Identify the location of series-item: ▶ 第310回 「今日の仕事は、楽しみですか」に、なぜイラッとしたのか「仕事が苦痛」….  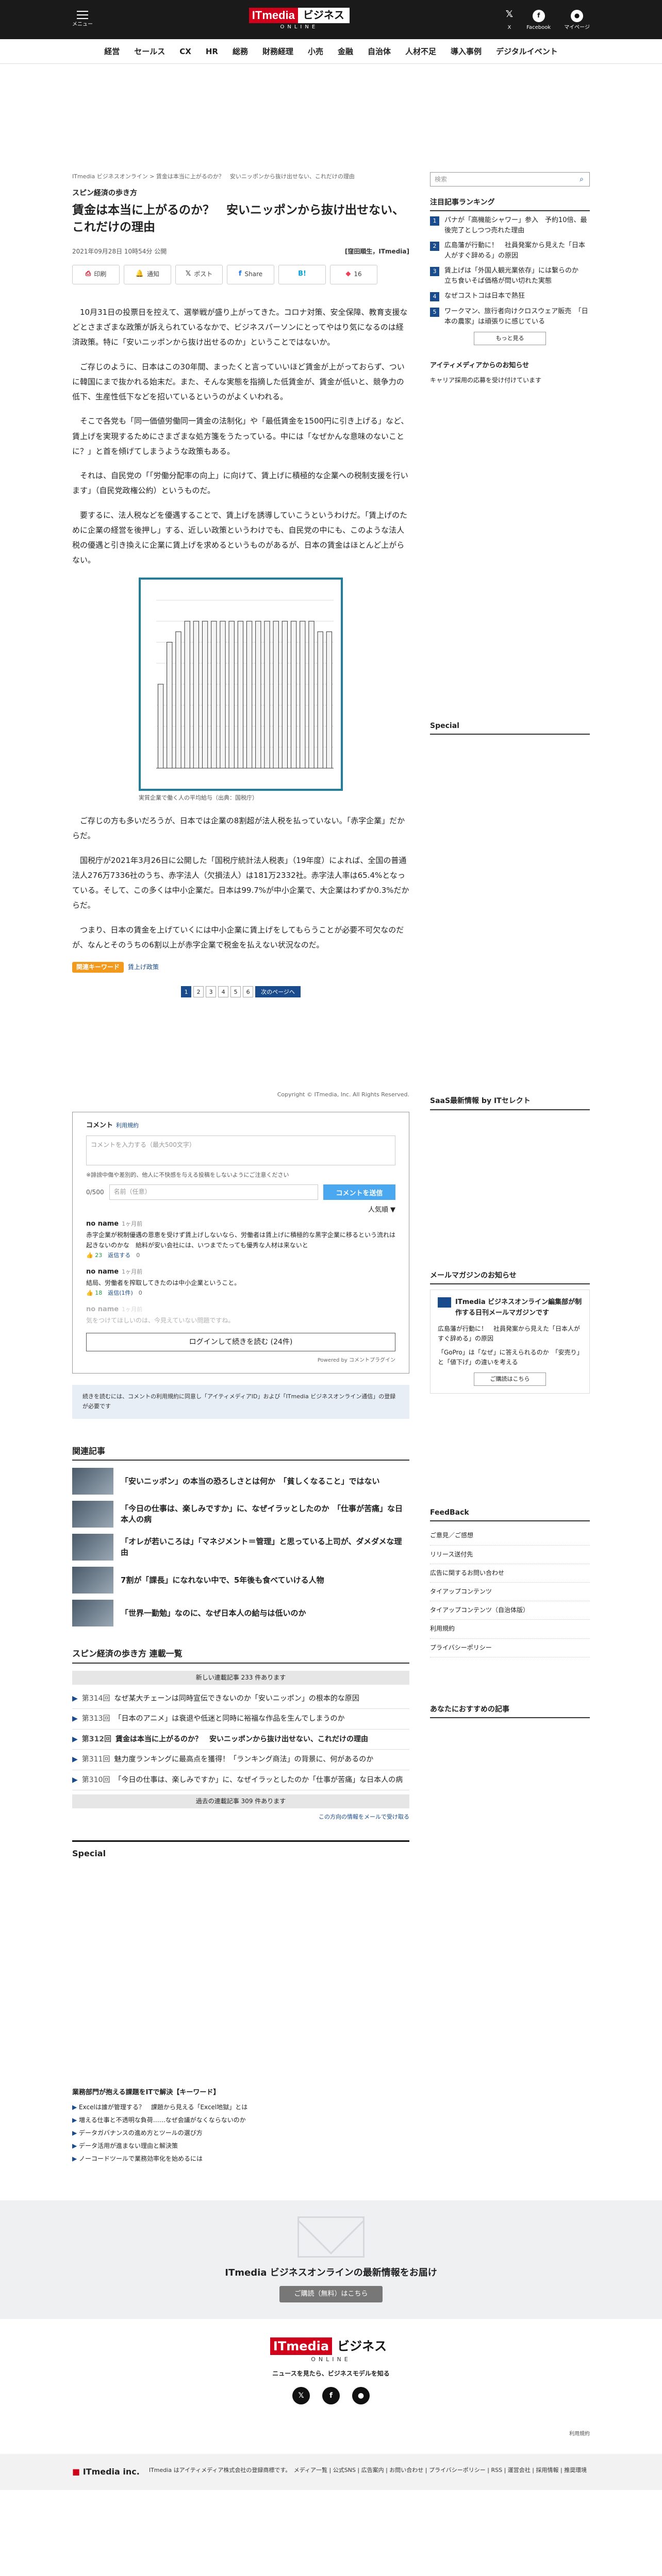
(241, 1780).